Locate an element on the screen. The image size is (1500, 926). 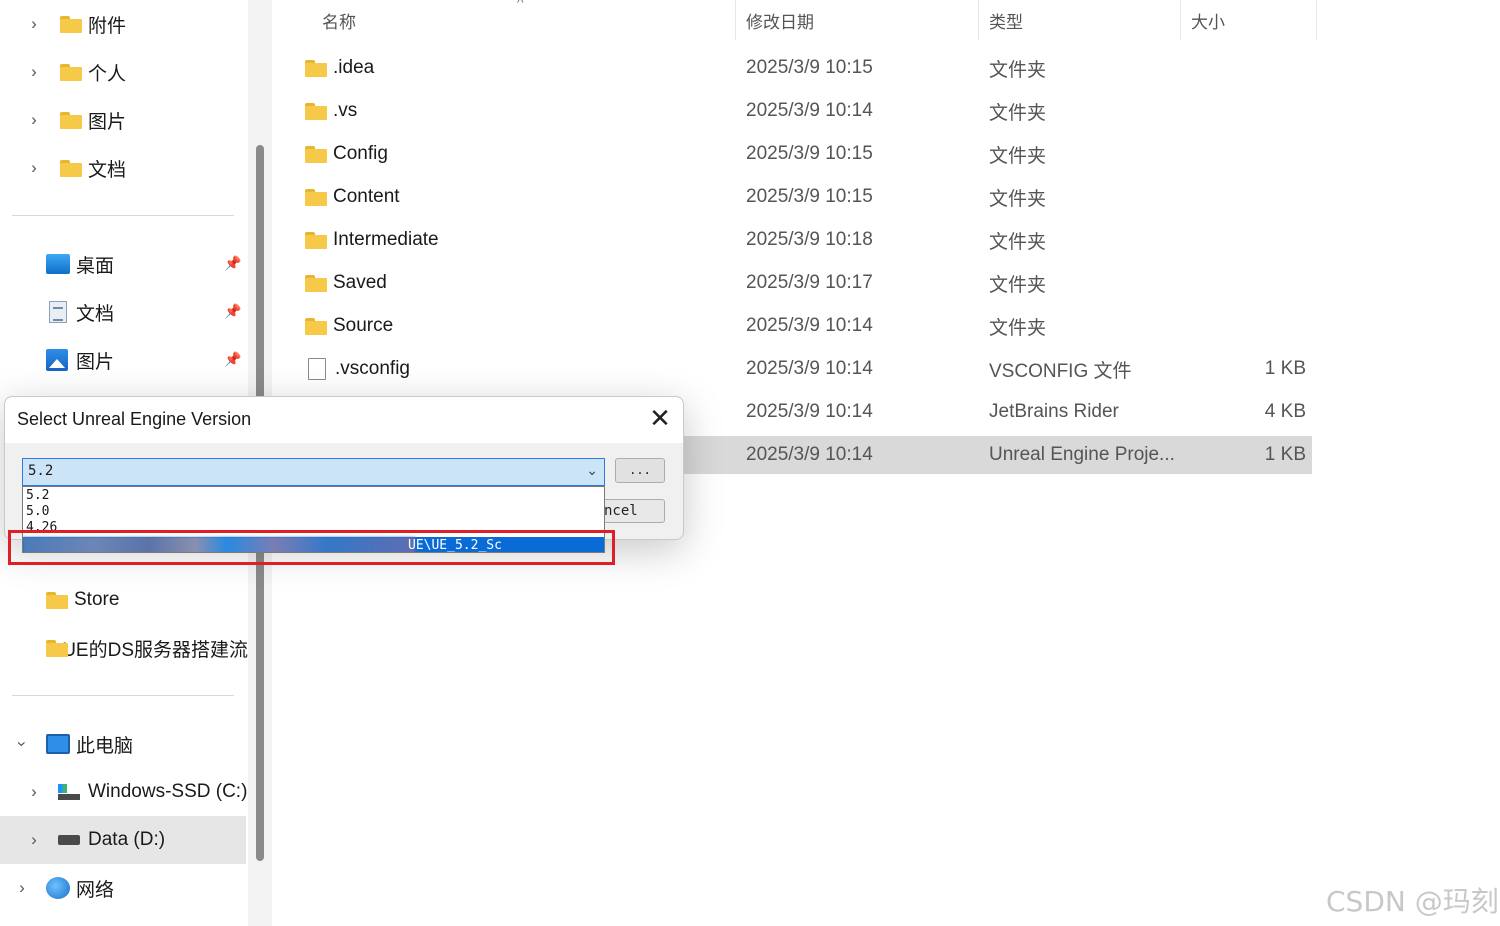
dialog-titlebar: Select Unreal Engine Version ✕ is located at coordinates (344, 420).